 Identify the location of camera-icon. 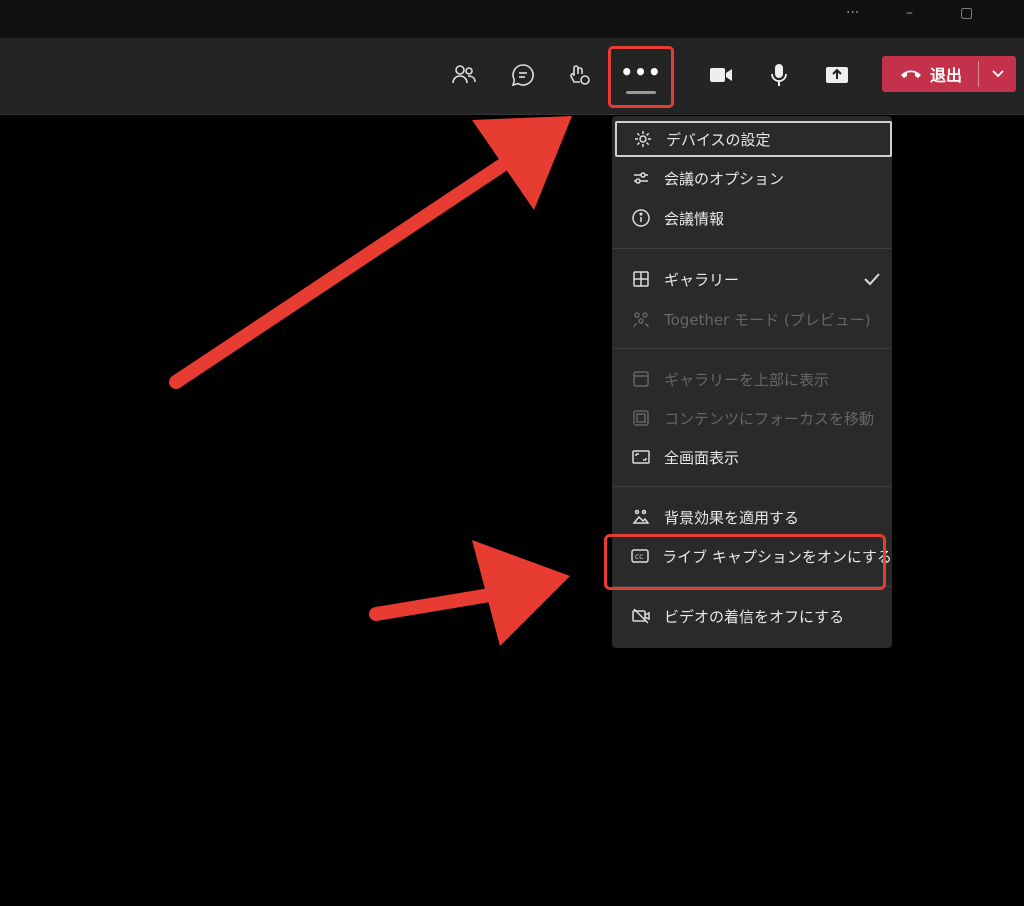
(721, 75).